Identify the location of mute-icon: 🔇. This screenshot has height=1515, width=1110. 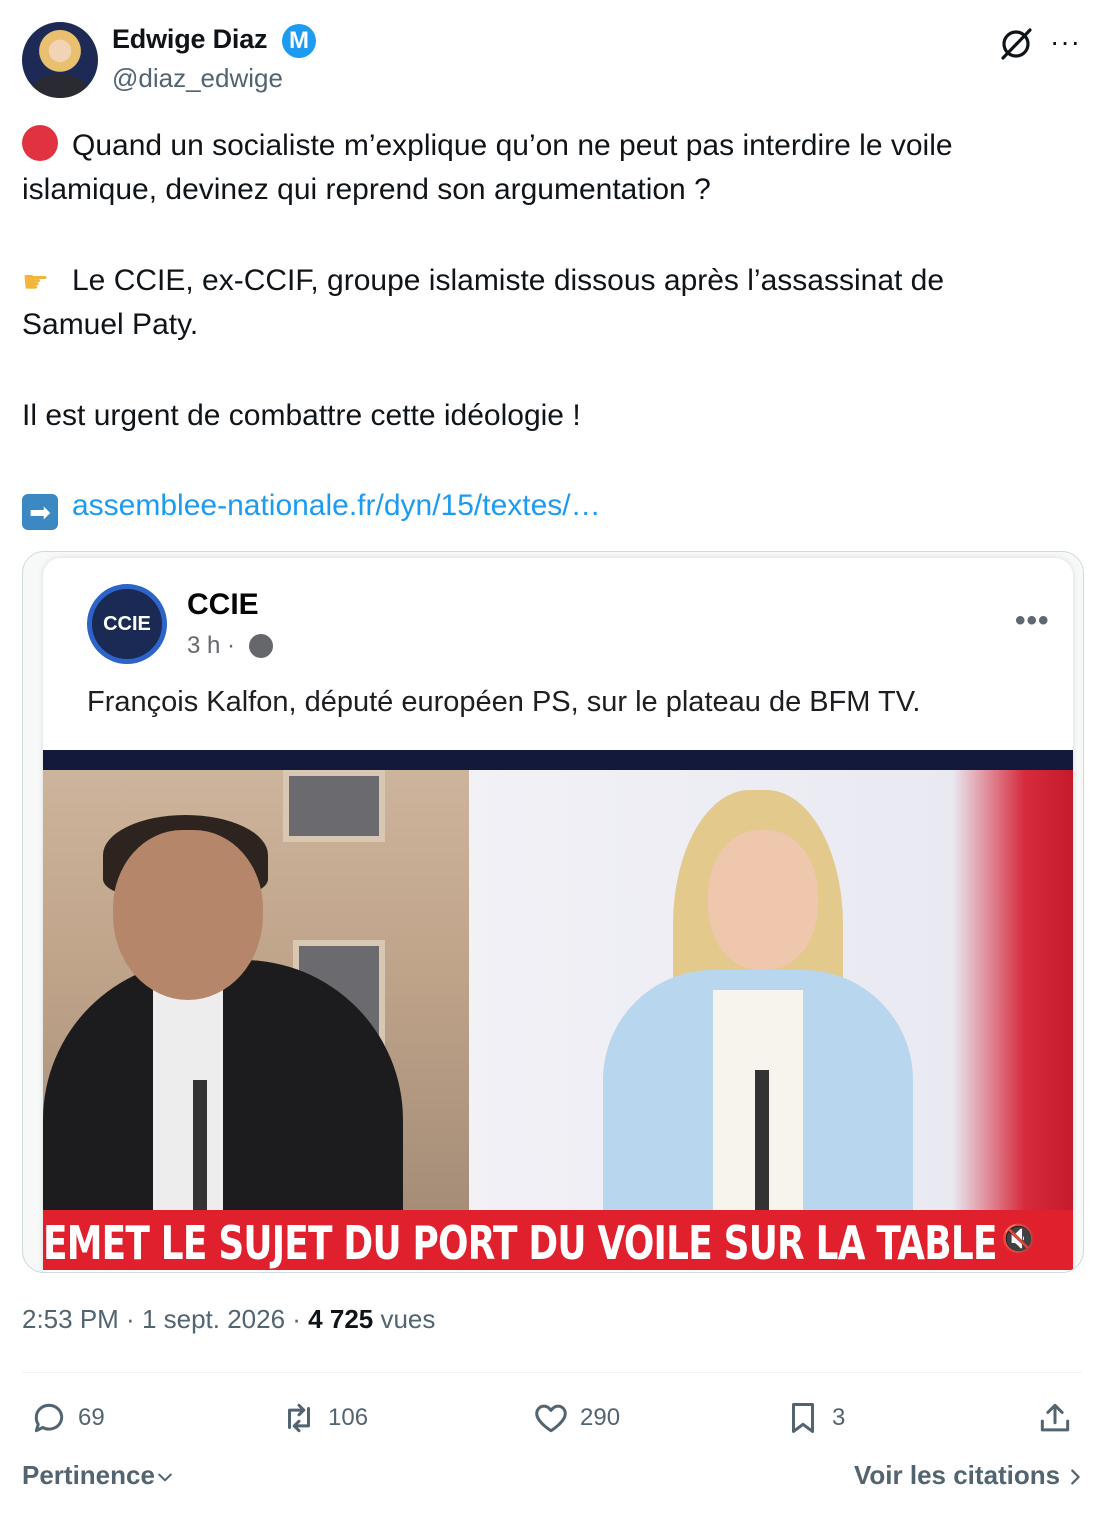
(1021, 1240).